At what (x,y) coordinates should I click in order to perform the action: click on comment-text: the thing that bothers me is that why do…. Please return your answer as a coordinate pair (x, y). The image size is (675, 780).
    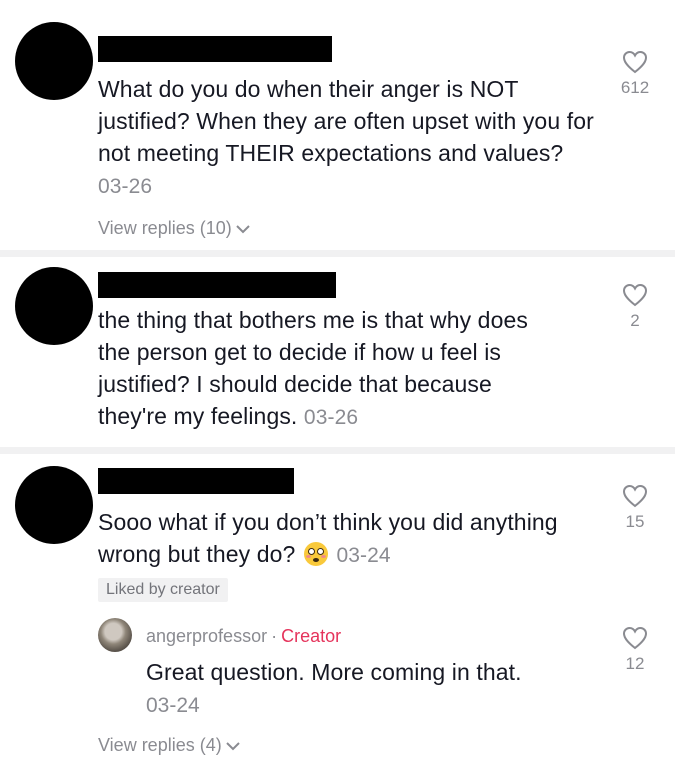
    Looking at the image, I should click on (328, 369).